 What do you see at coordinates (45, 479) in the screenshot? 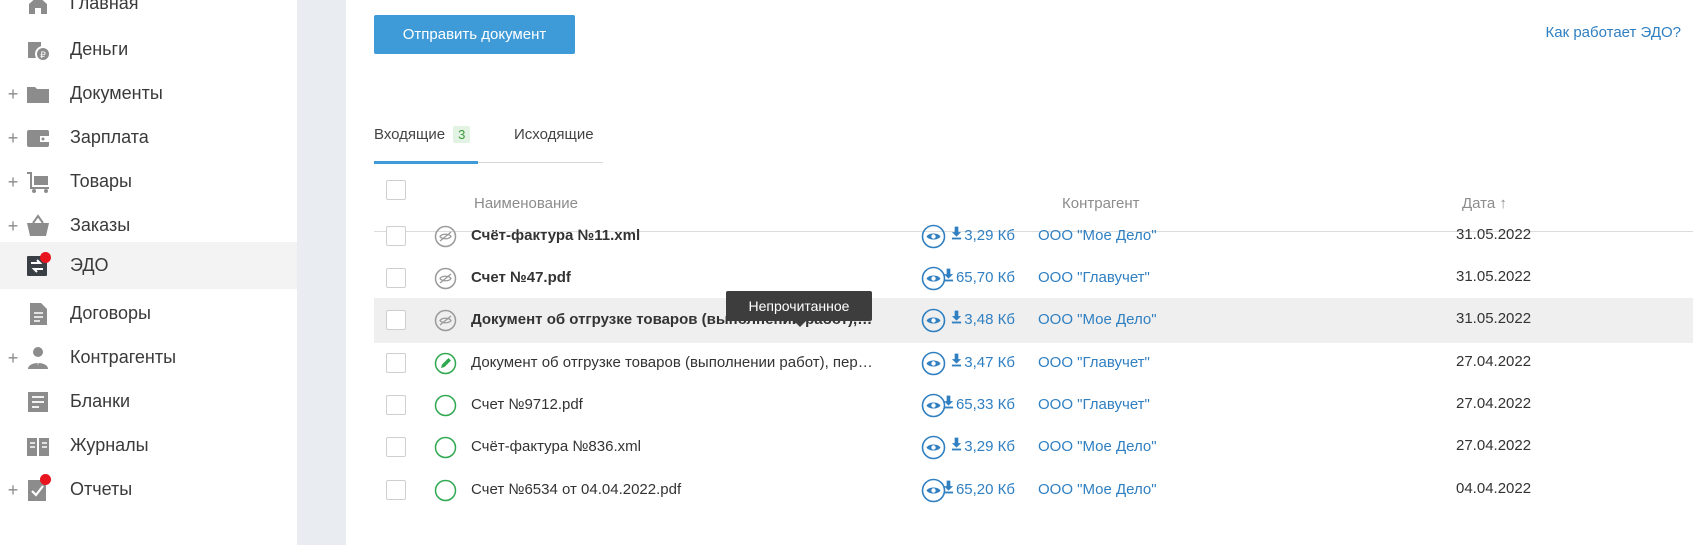
I see `notification-dot` at bounding box center [45, 479].